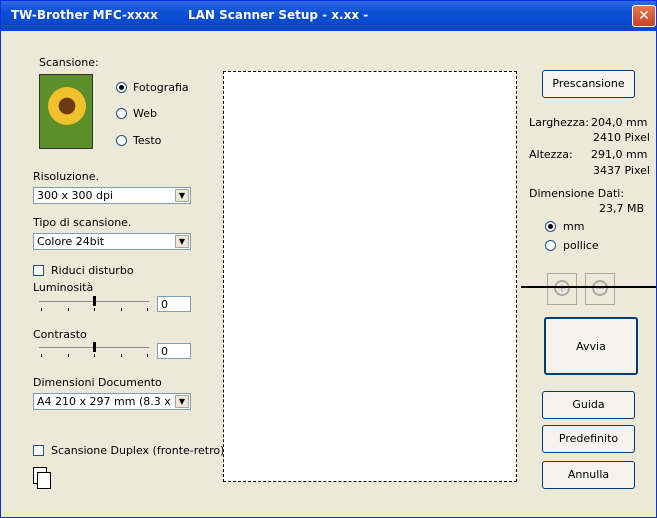  What do you see at coordinates (138, 450) in the screenshot?
I see `duplex-label: Scansione Duplex (fronte-retro)` at bounding box center [138, 450].